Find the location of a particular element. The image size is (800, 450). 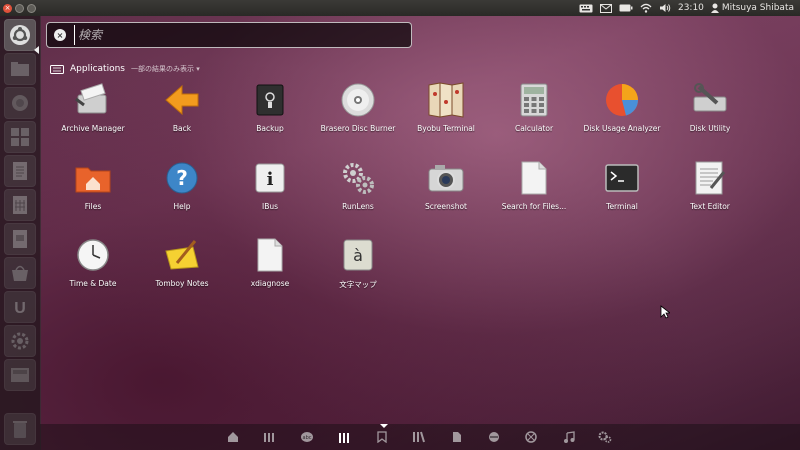

apps-lens-icon is located at coordinates (269, 437).